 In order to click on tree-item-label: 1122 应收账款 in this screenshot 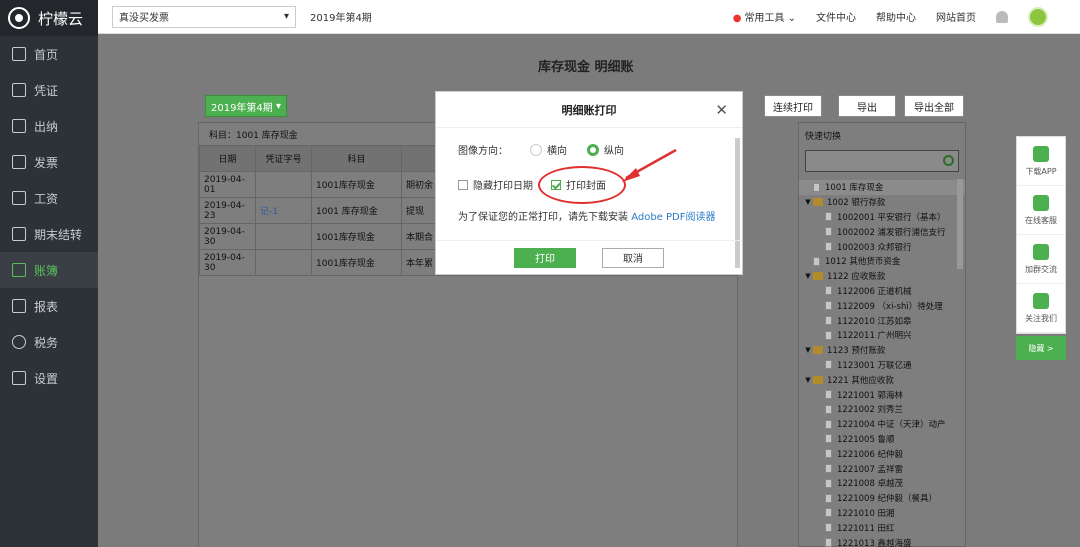, I will do `click(856, 277)`.